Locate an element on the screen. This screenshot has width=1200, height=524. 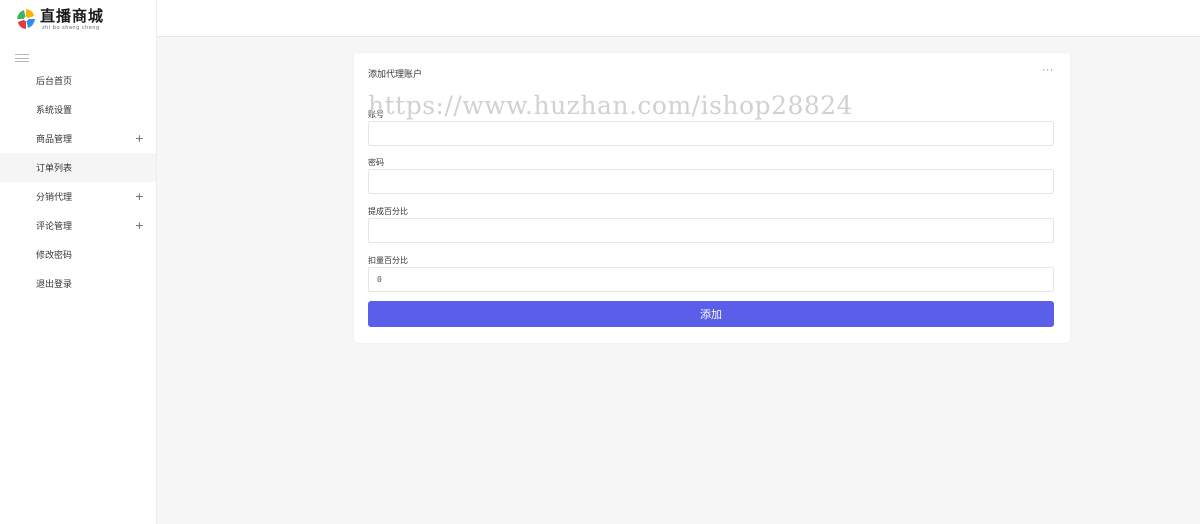
top-bar is located at coordinates (678, 18).